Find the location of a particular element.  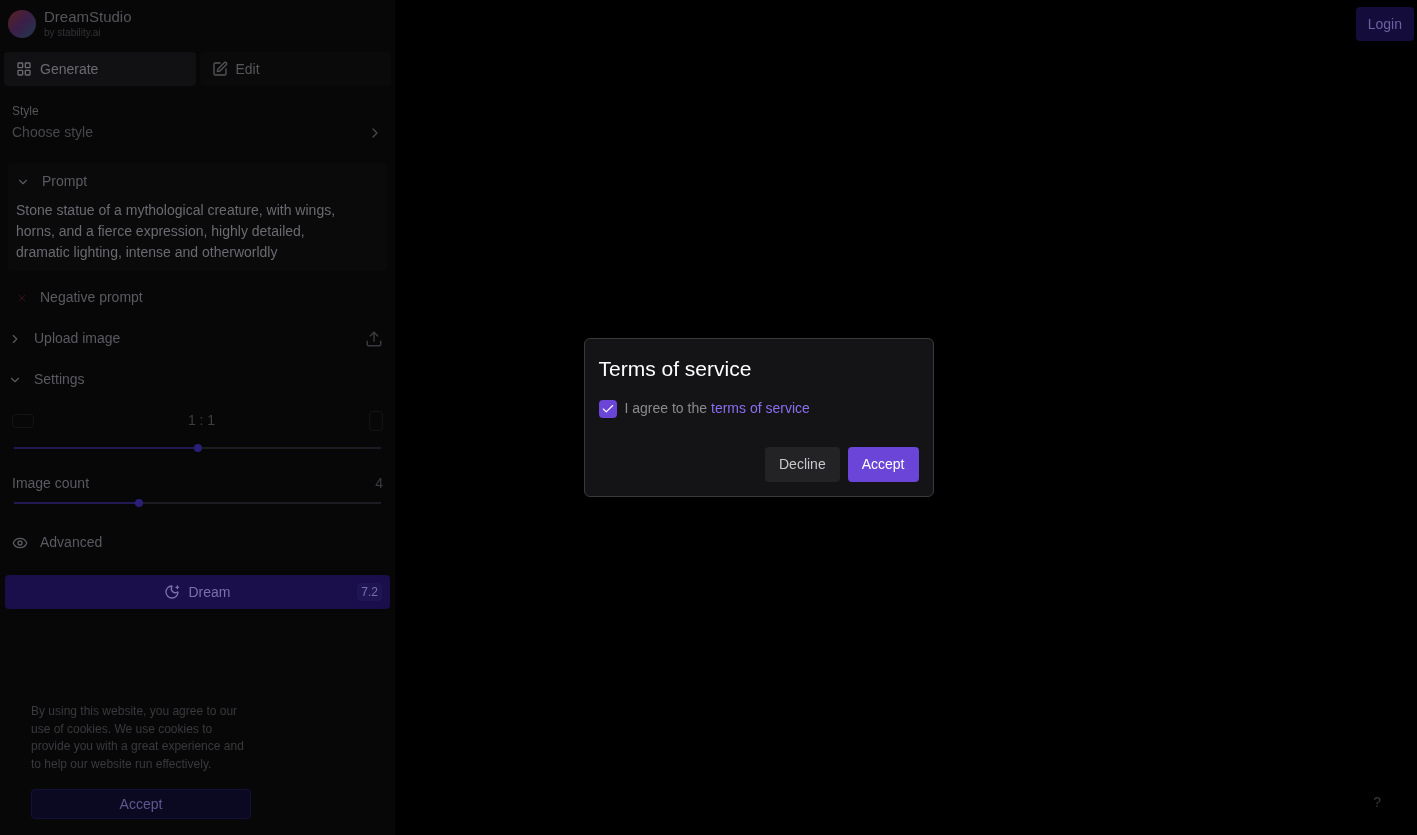

image-count-reading: 4 is located at coordinates (379, 483).